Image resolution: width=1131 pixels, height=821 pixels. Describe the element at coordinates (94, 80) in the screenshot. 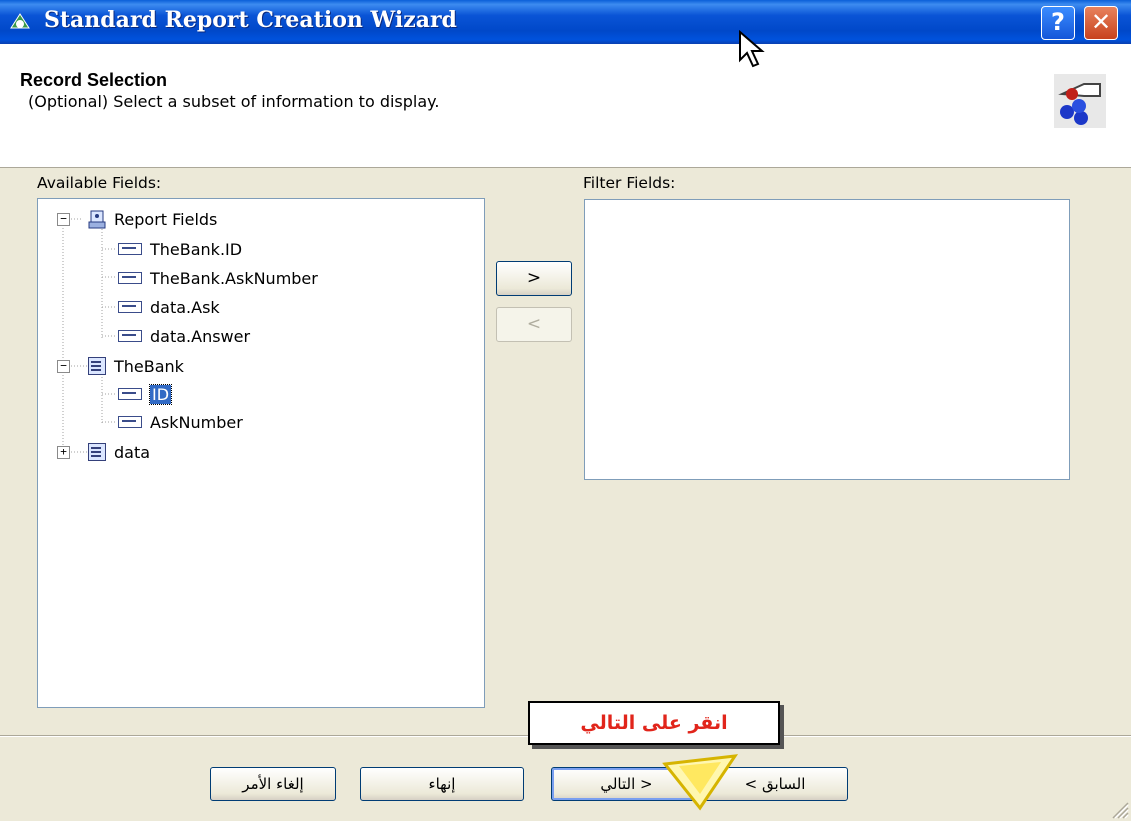

I see `page-title: Record Selection` at that location.